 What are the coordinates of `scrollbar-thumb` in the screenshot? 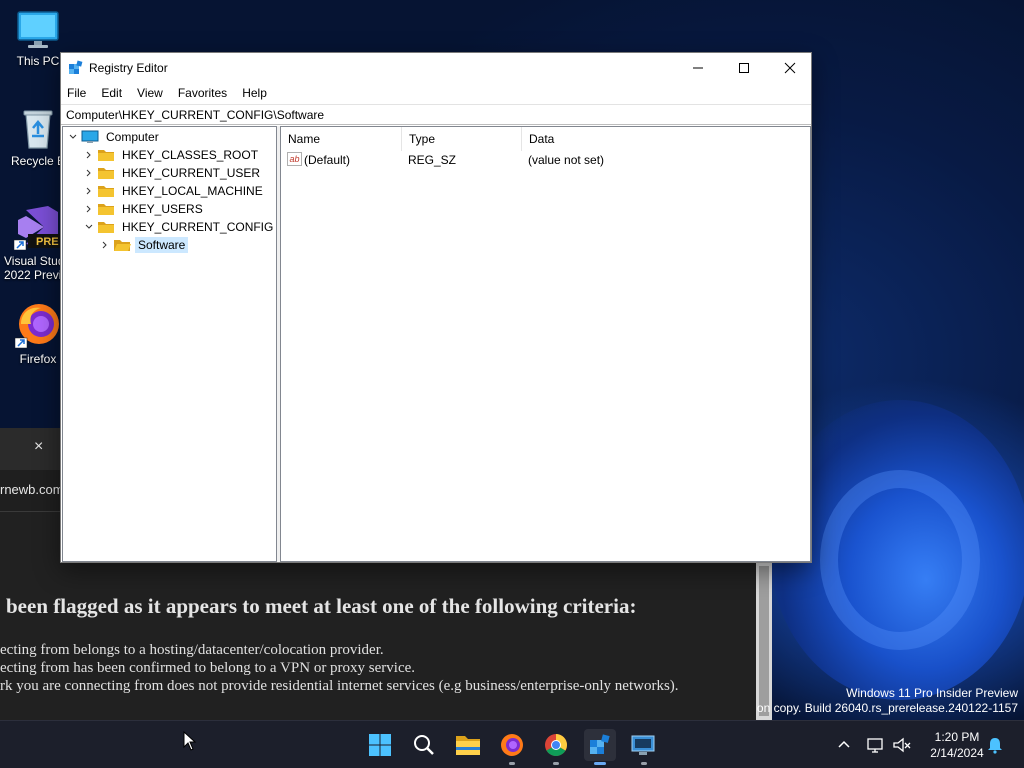 It's located at (764, 641).